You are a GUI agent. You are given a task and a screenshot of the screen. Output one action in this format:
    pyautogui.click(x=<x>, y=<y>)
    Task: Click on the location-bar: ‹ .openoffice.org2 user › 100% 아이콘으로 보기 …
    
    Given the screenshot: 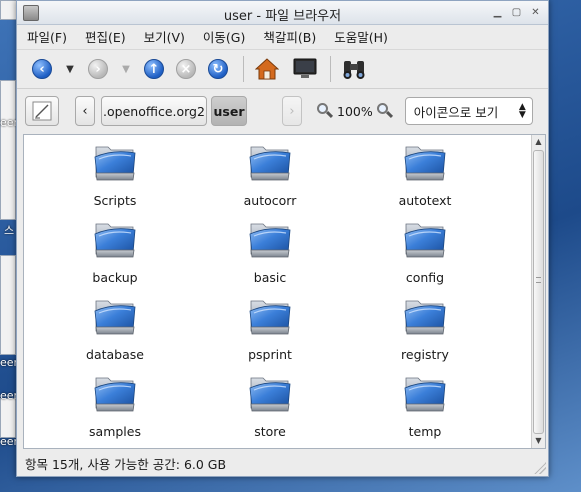 What is the action you would take?
    pyautogui.click(x=282, y=111)
    